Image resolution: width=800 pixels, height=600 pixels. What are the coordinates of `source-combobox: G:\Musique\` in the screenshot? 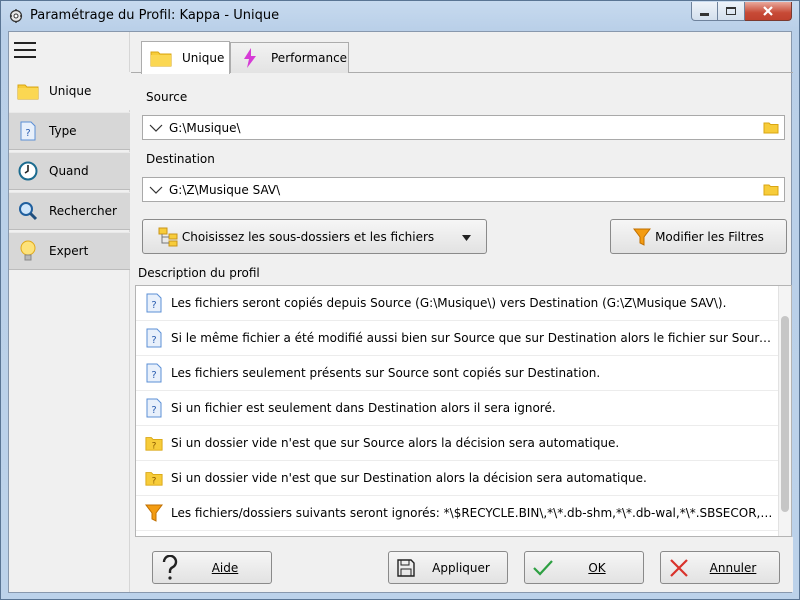 It's located at (463, 127).